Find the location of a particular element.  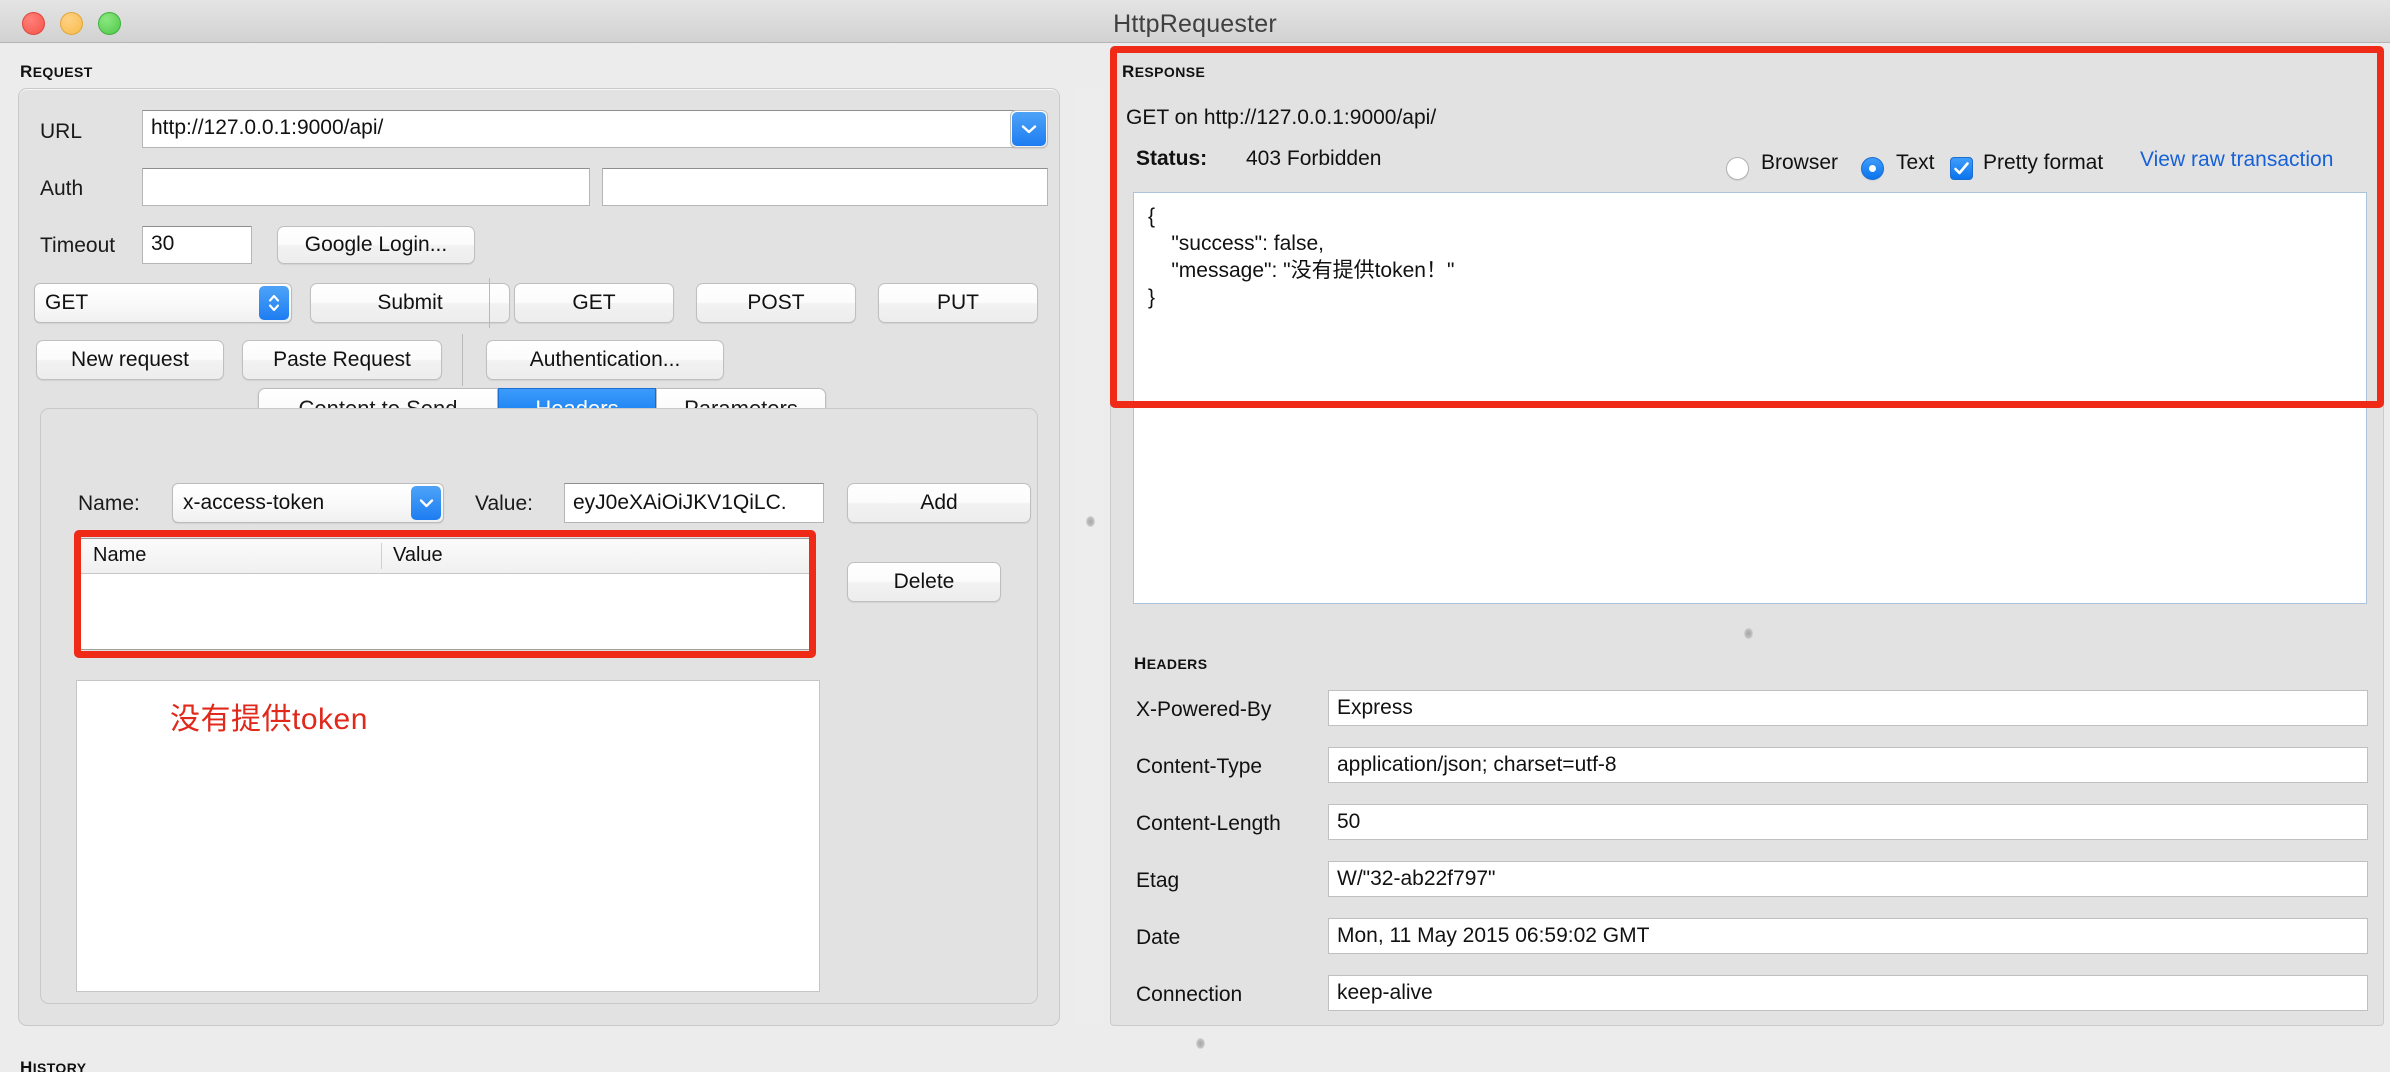

response-request-line: GET on http://127.0.0.1:9000/api/ is located at coordinates (1281, 117).